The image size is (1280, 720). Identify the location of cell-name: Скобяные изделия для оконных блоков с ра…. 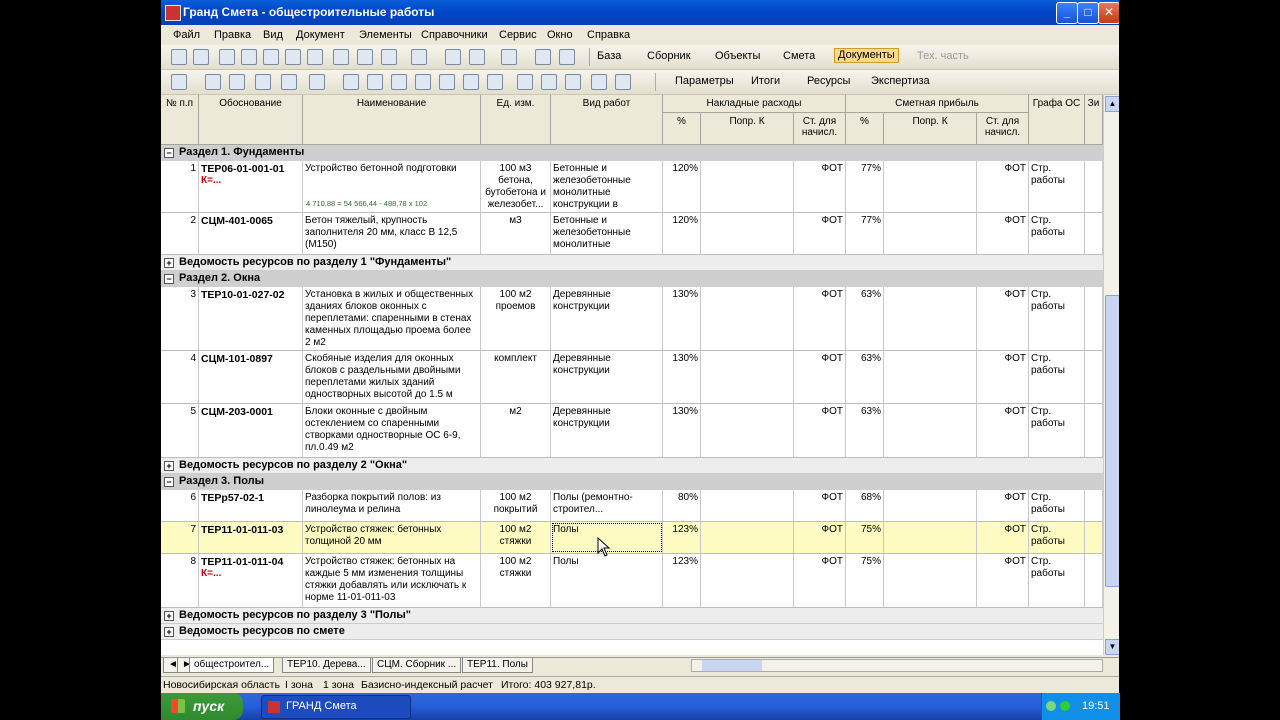
(392, 377).